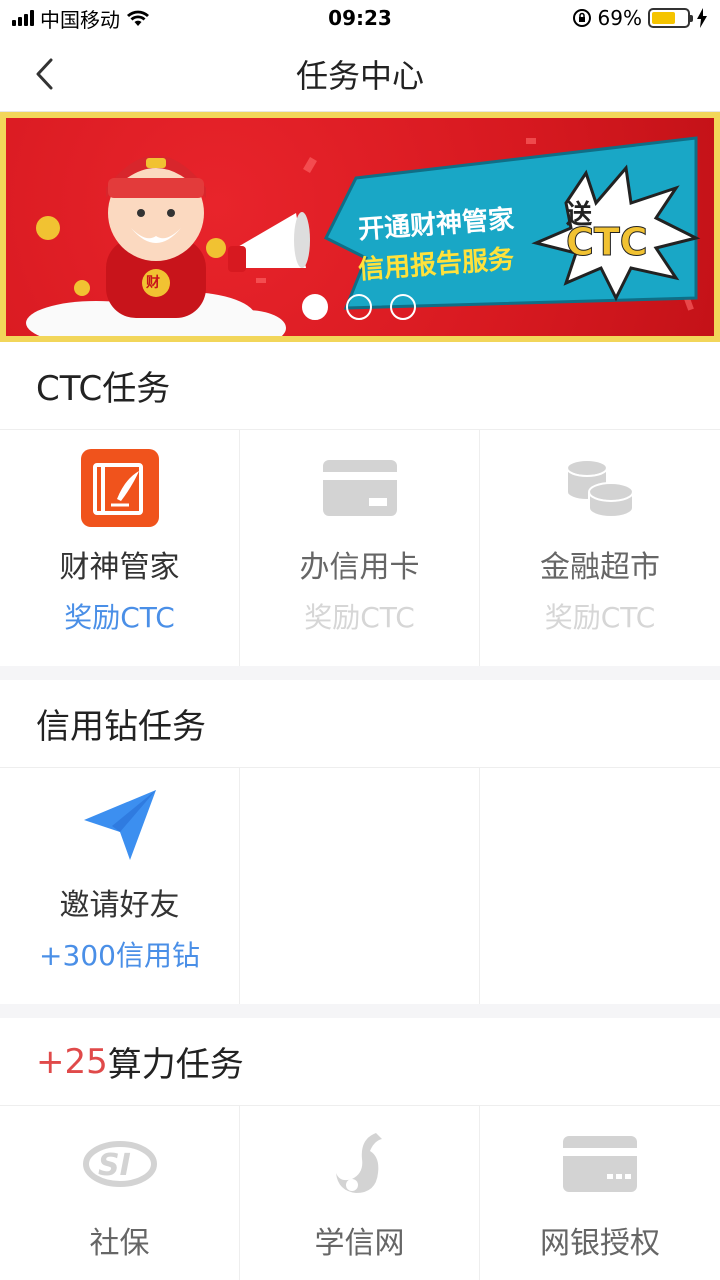 This screenshot has height=1280, width=720. I want to click on task-chsi: 学信网, so click(360, 1193).